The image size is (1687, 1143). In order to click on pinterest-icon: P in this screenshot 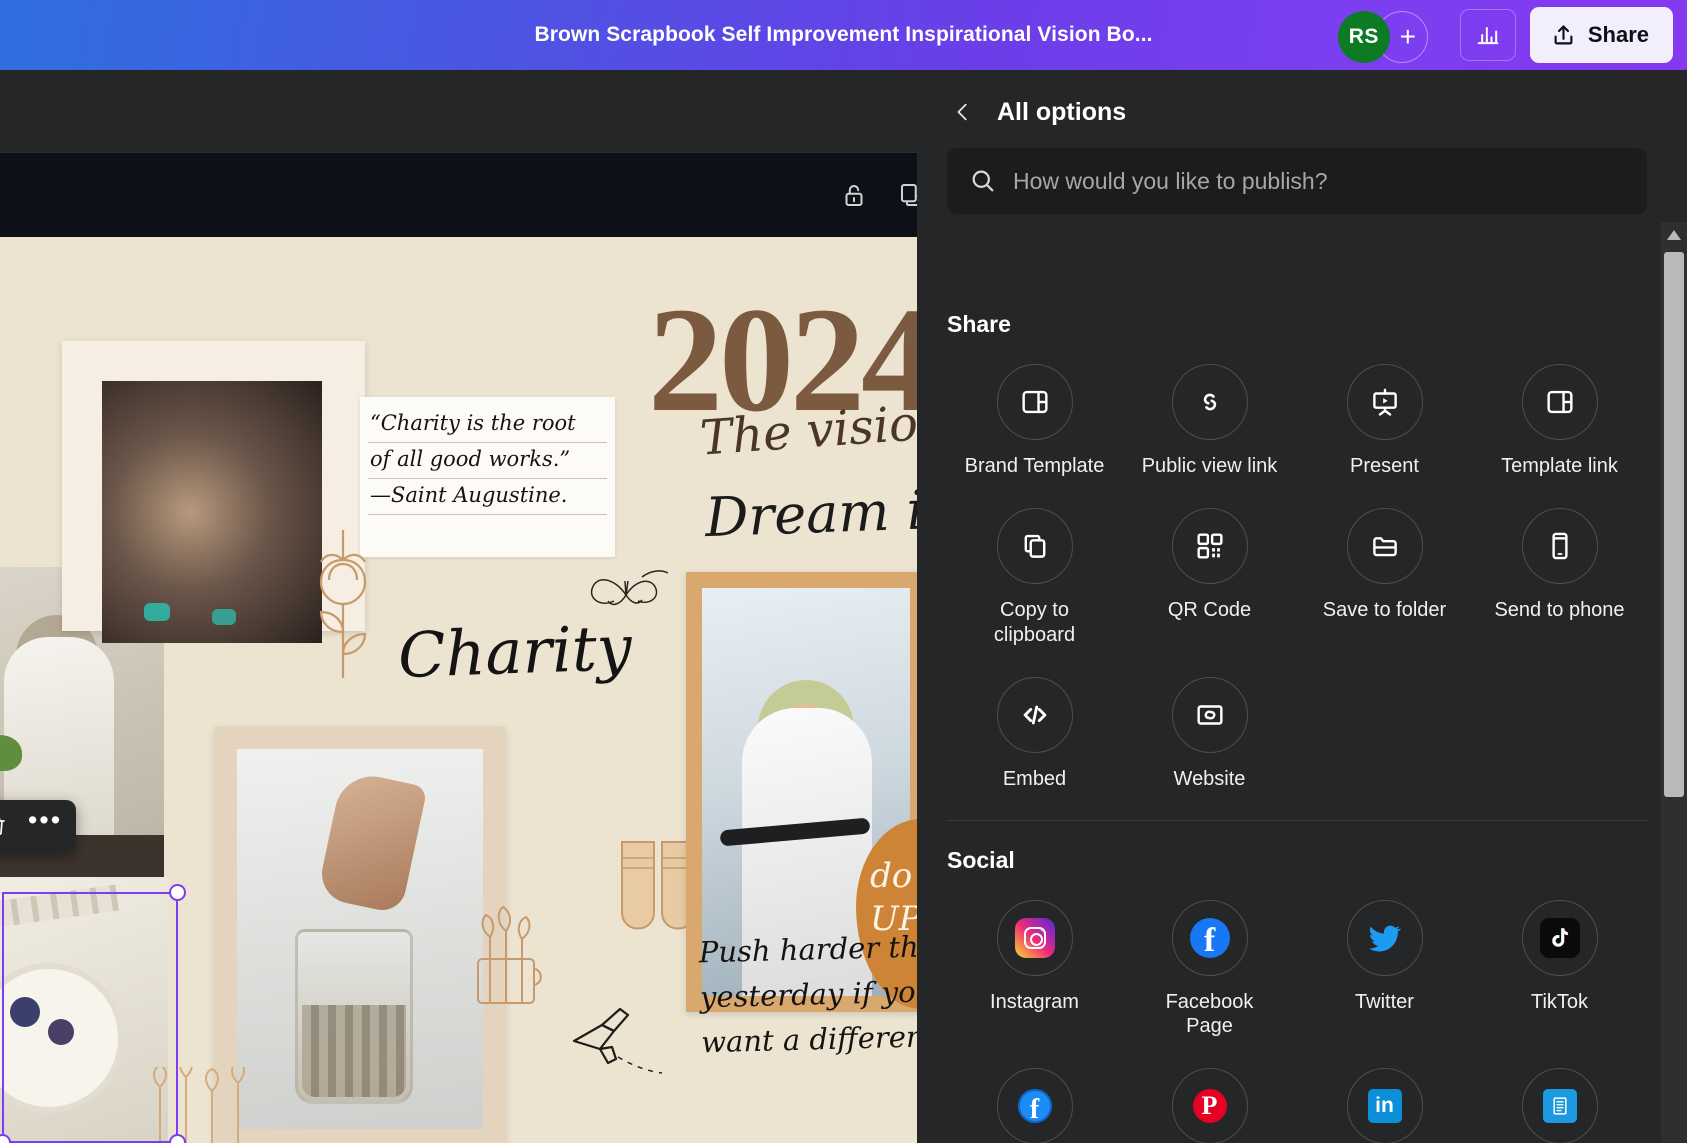, I will do `click(1209, 1106)`.